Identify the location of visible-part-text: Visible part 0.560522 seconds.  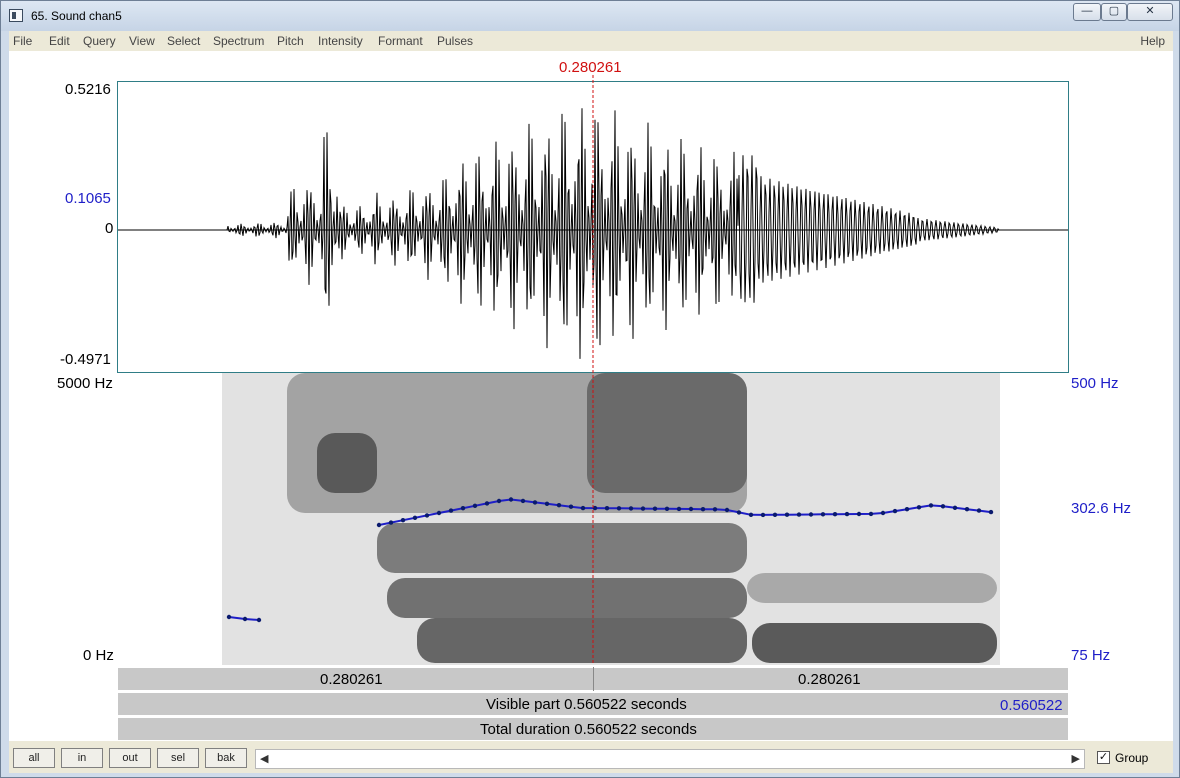
(586, 704).